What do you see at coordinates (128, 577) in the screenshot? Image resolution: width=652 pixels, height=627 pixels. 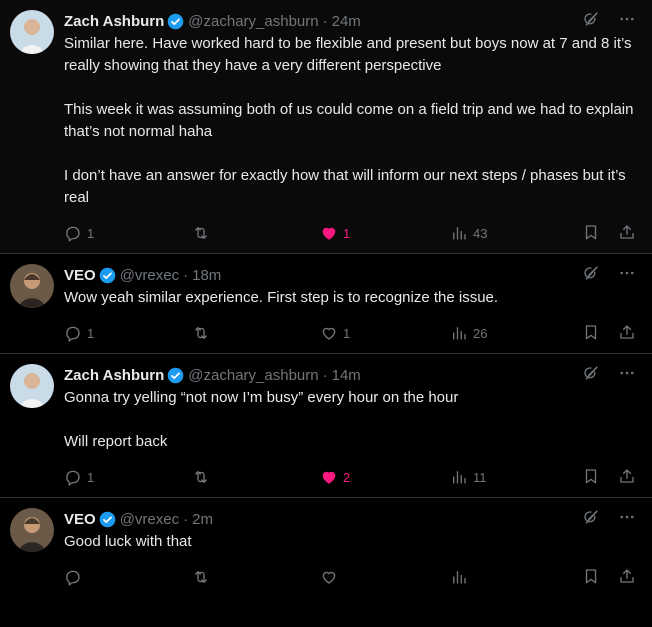 I see `reply-button` at bounding box center [128, 577].